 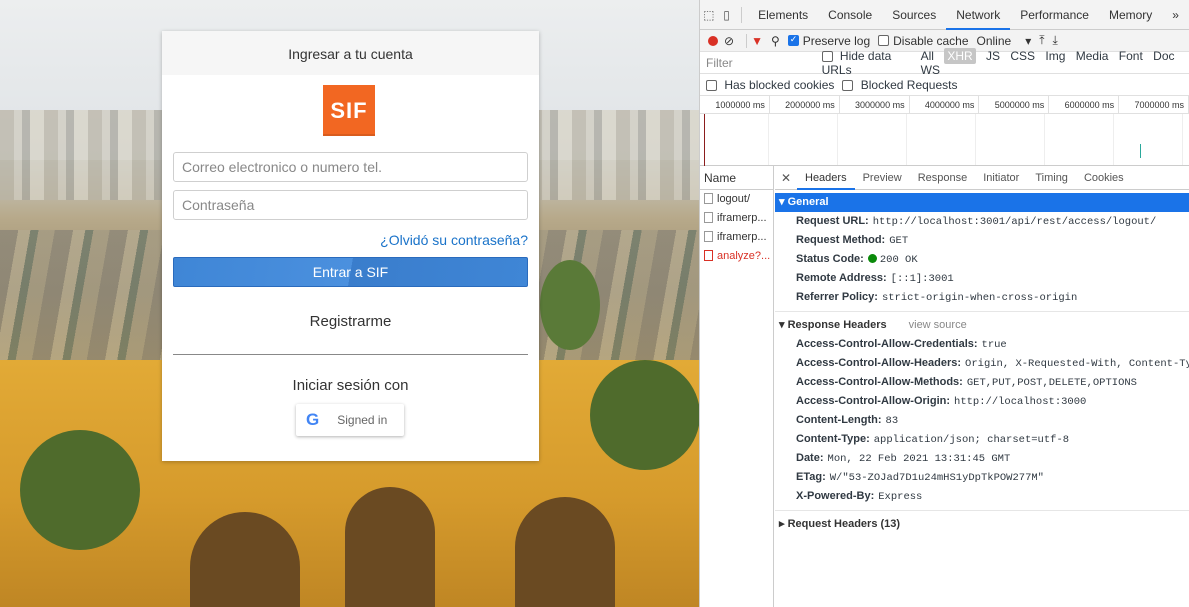 What do you see at coordinates (454, 240) in the screenshot?
I see `forgot-password-link: ¿Olvidó su contraseña?` at bounding box center [454, 240].